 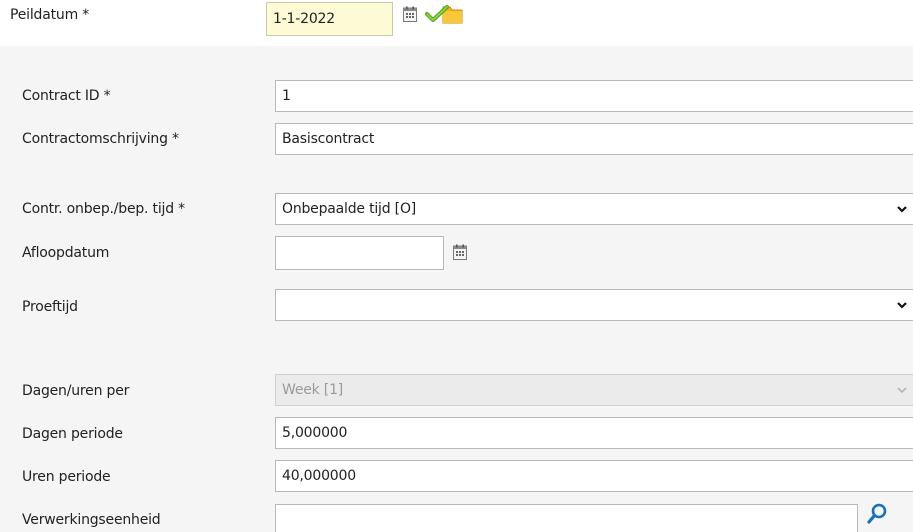 What do you see at coordinates (66, 253) in the screenshot?
I see `afloopdatum-label: Afloopdatum` at bounding box center [66, 253].